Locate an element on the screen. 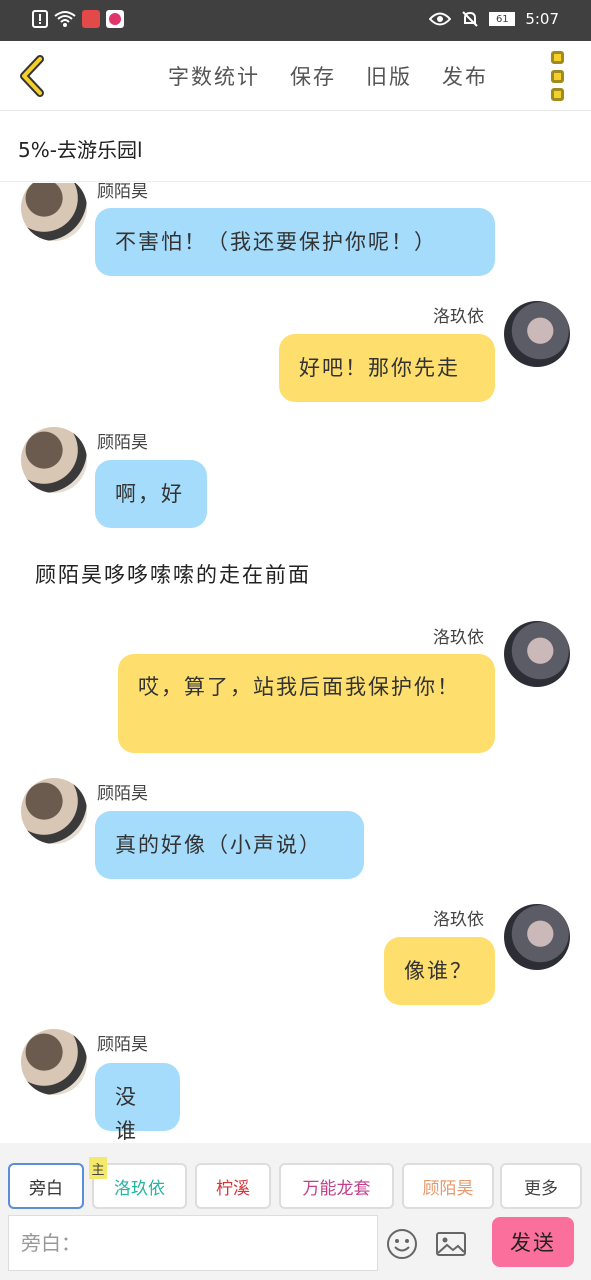 The width and height of the screenshot is (591, 1280). chip-extra: 万能龙套 is located at coordinates (336, 1186).